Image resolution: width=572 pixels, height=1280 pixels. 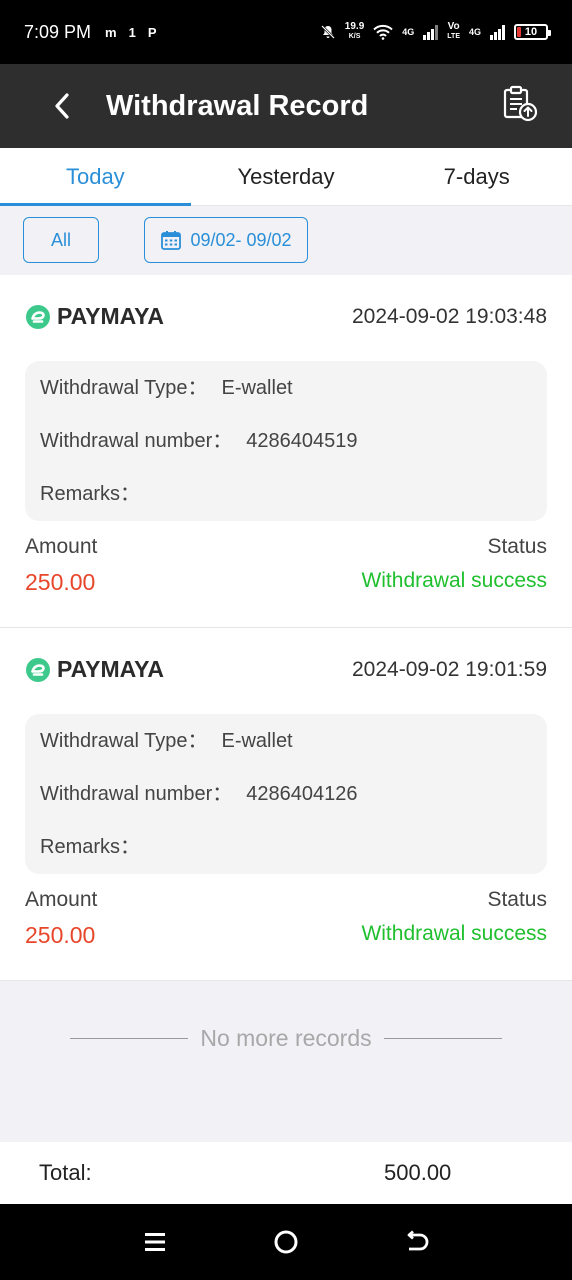 I want to click on clipboard-upload-icon, so click(x=520, y=103).